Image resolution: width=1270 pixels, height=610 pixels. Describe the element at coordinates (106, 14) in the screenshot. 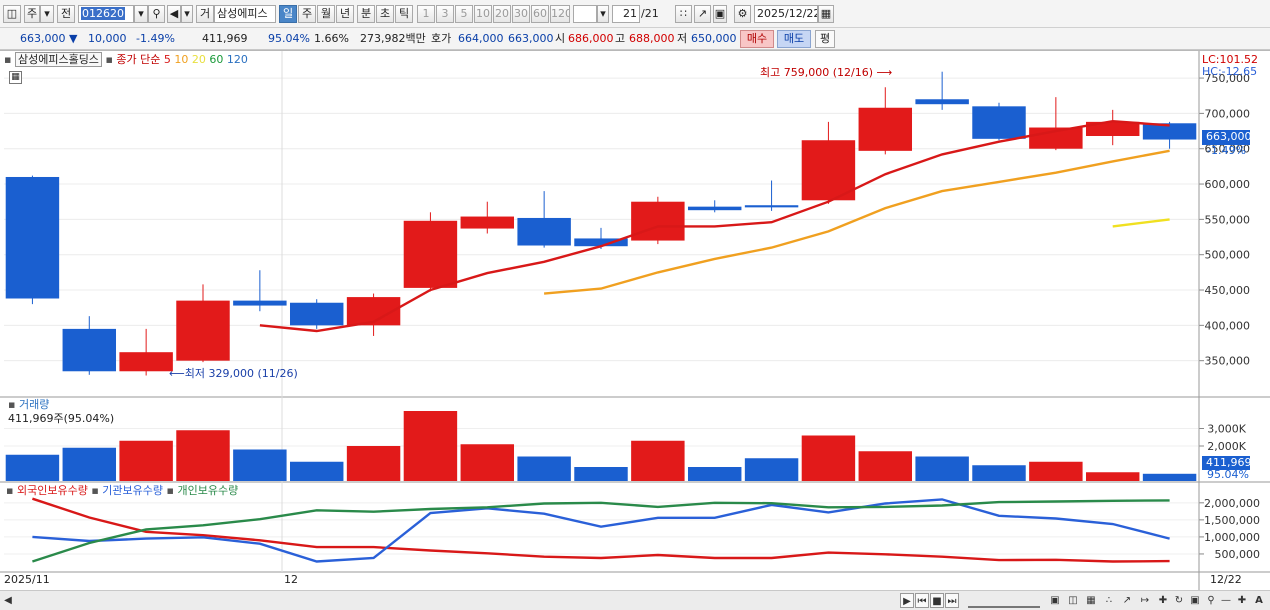

I see `stock-code-input: 012620` at that location.